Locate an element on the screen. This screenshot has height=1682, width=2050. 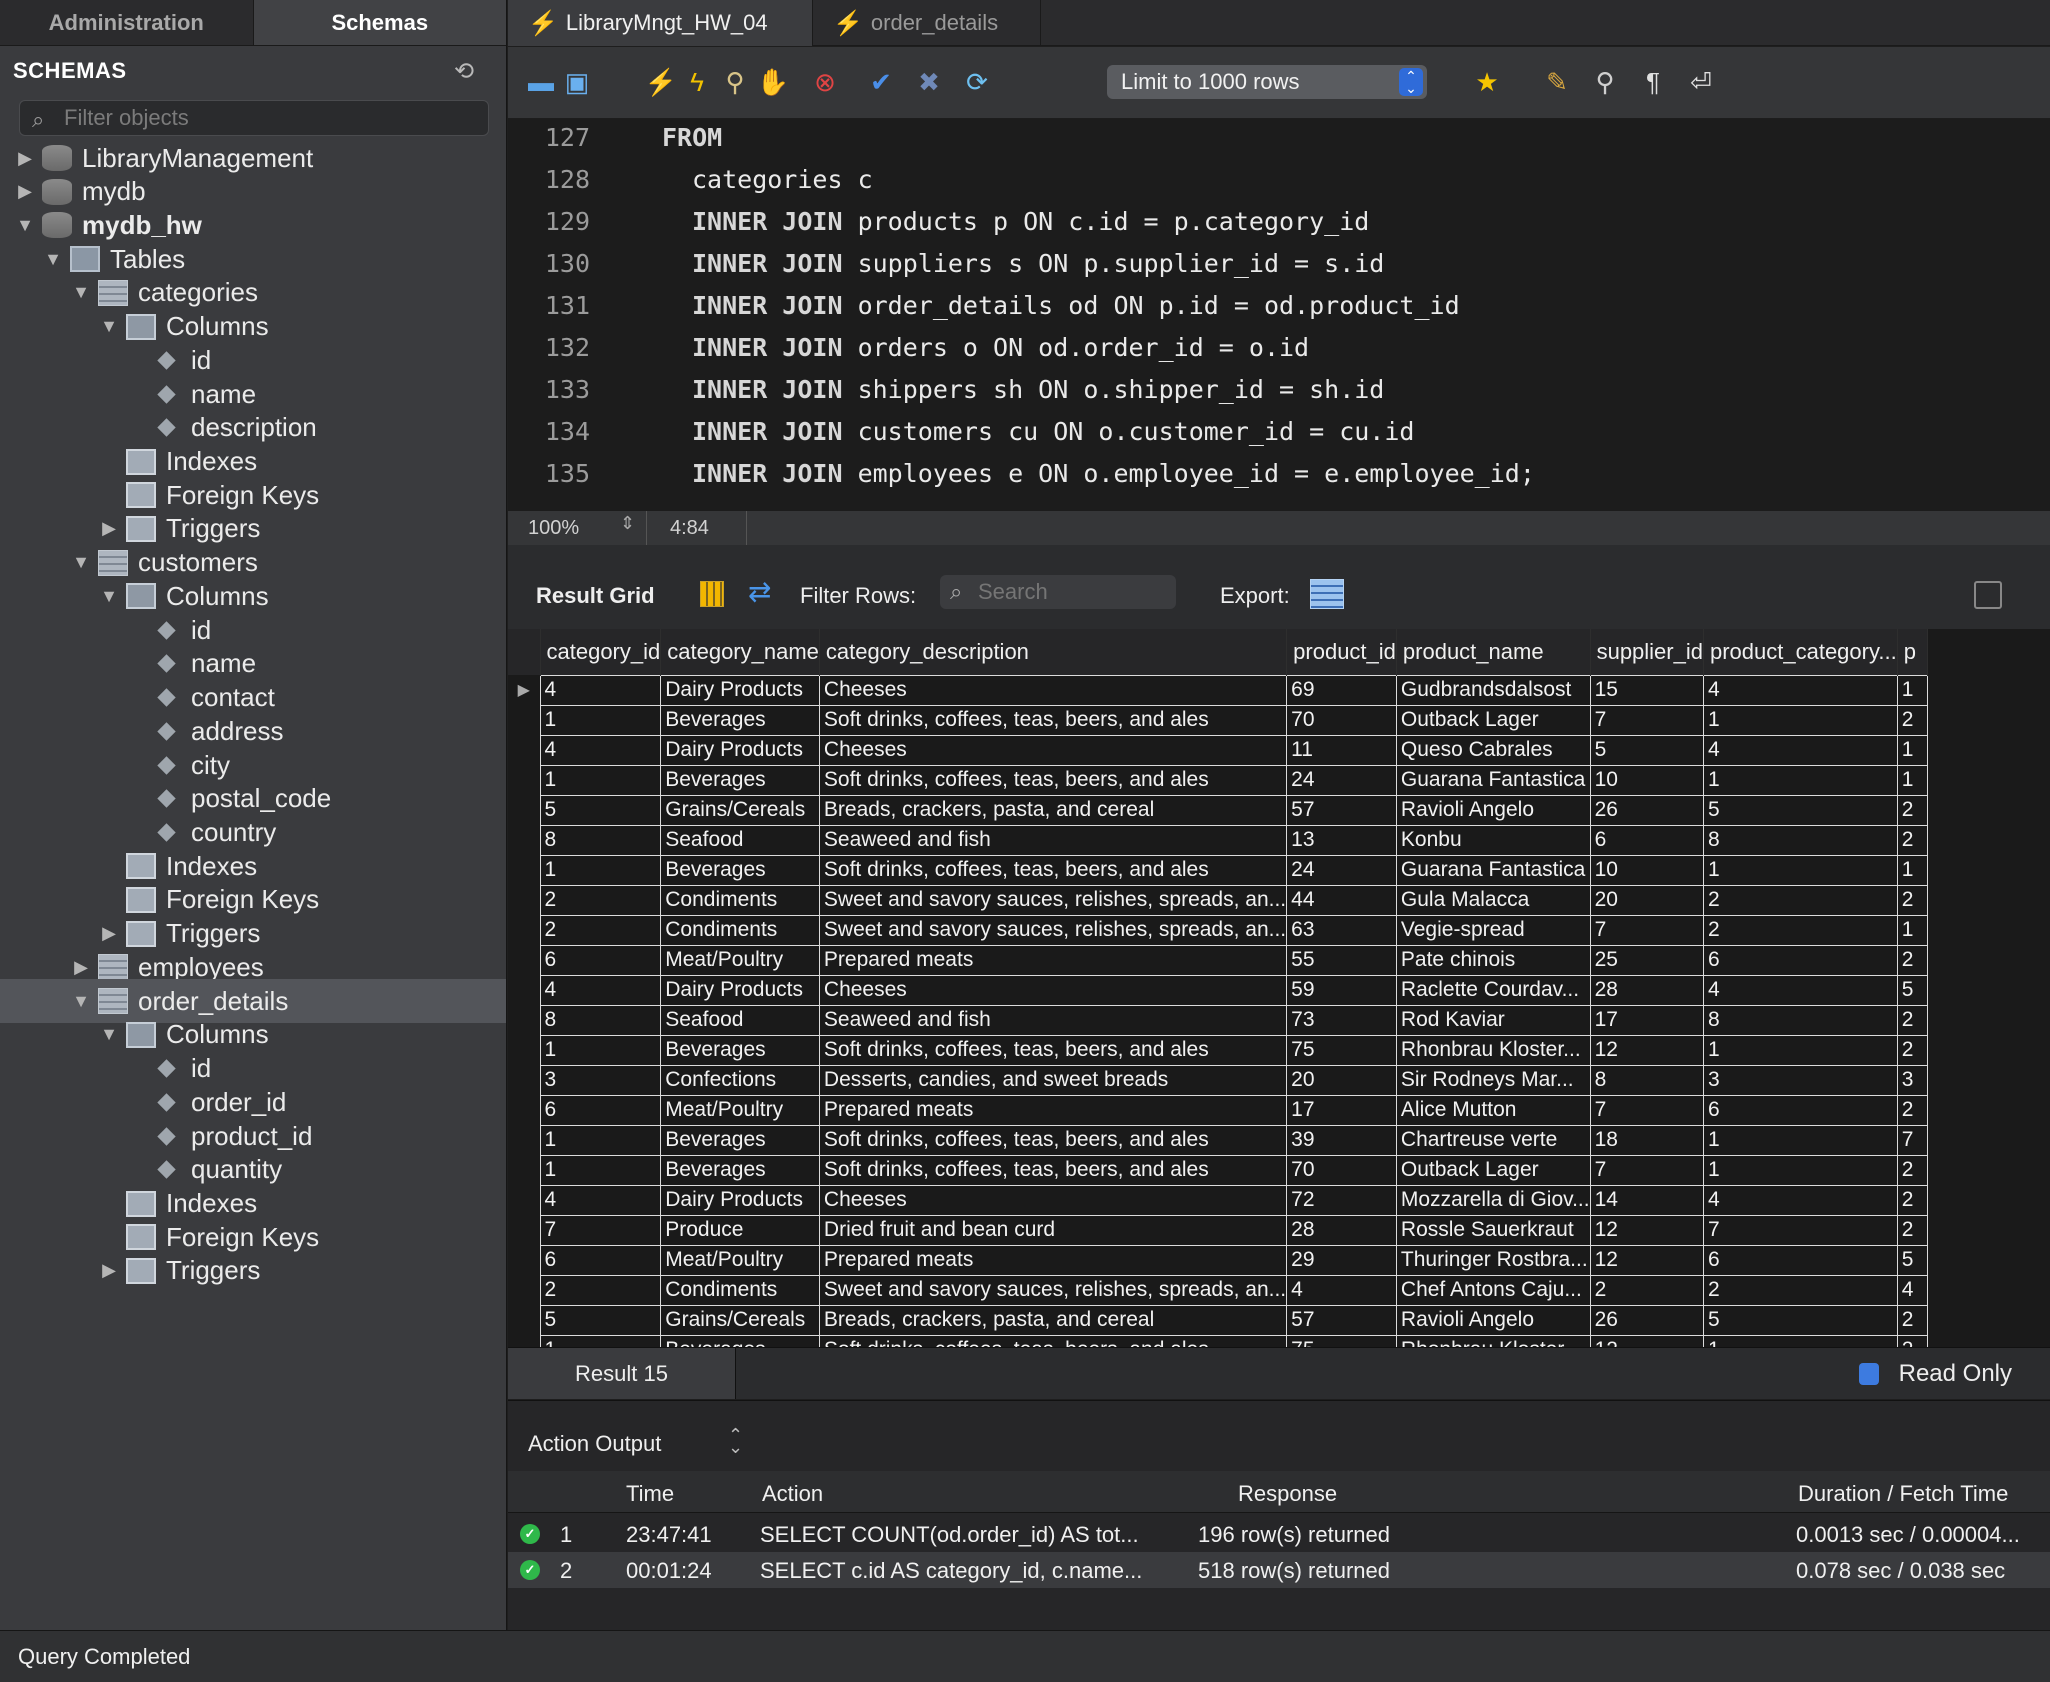
execute-current-icon: ϟ is located at coordinates (697, 82).